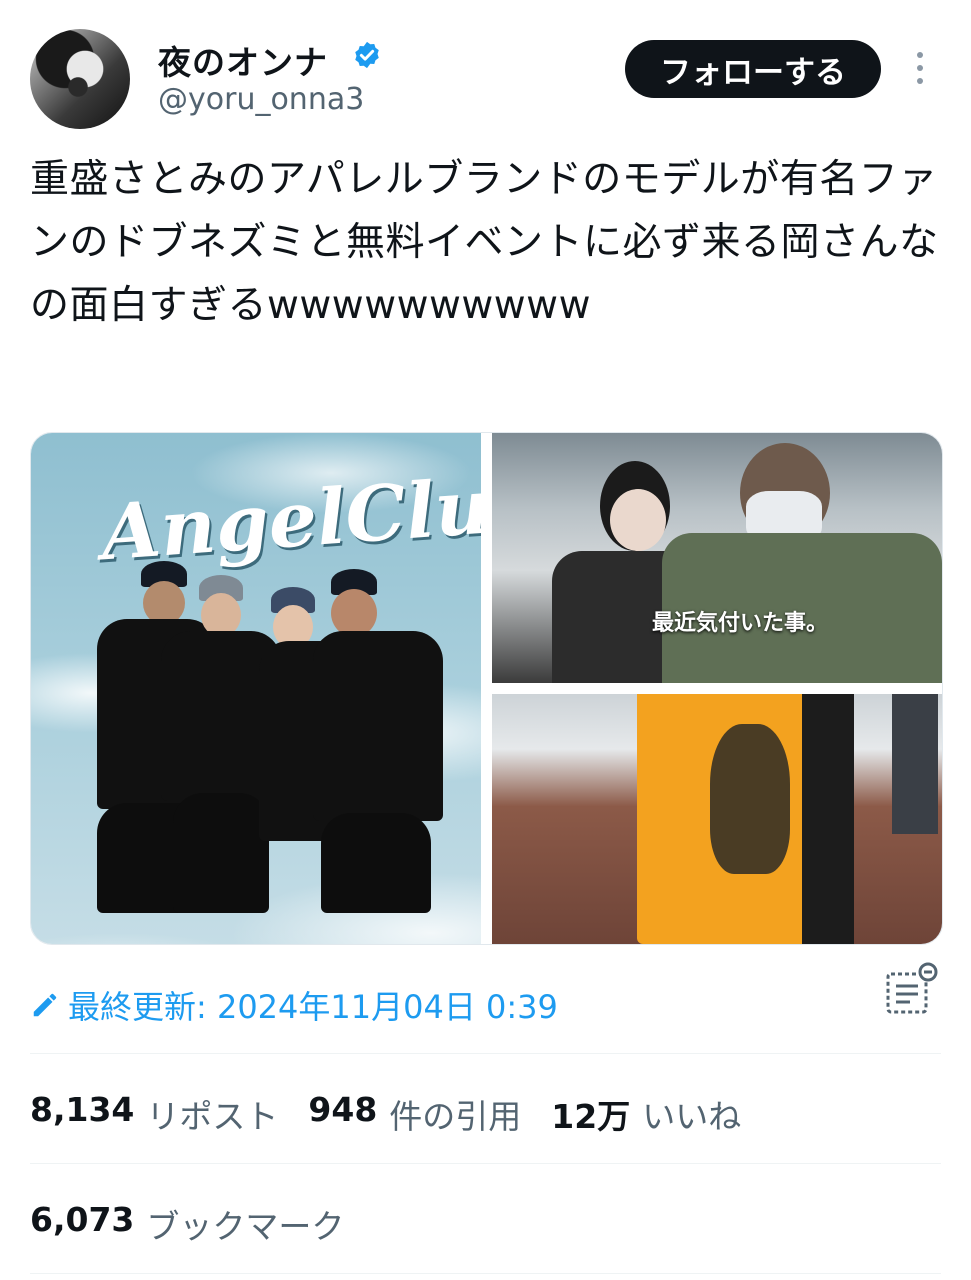  Describe the element at coordinates (245, 1224) in the screenshot. I see `bookmark-label: ブックマーク` at that location.